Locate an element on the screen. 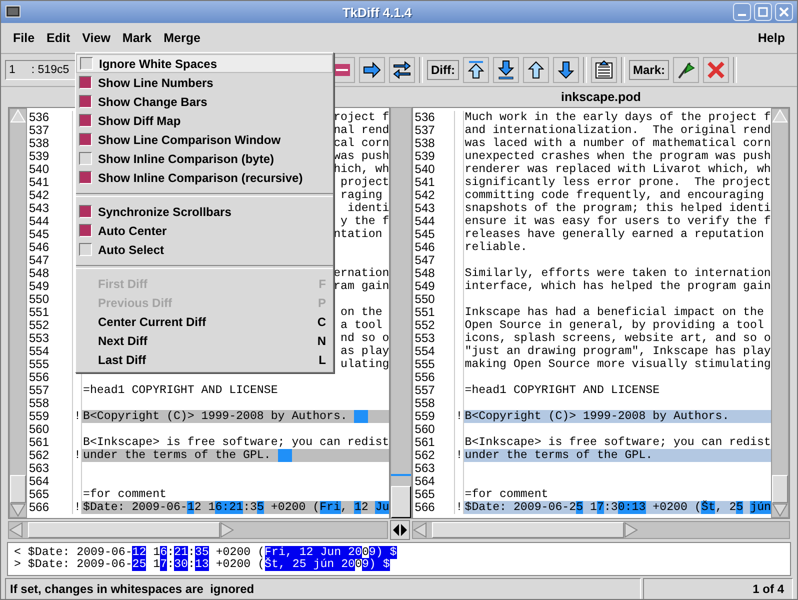  code-line: releases have generally earned a reputation is located at coordinates (614, 234).